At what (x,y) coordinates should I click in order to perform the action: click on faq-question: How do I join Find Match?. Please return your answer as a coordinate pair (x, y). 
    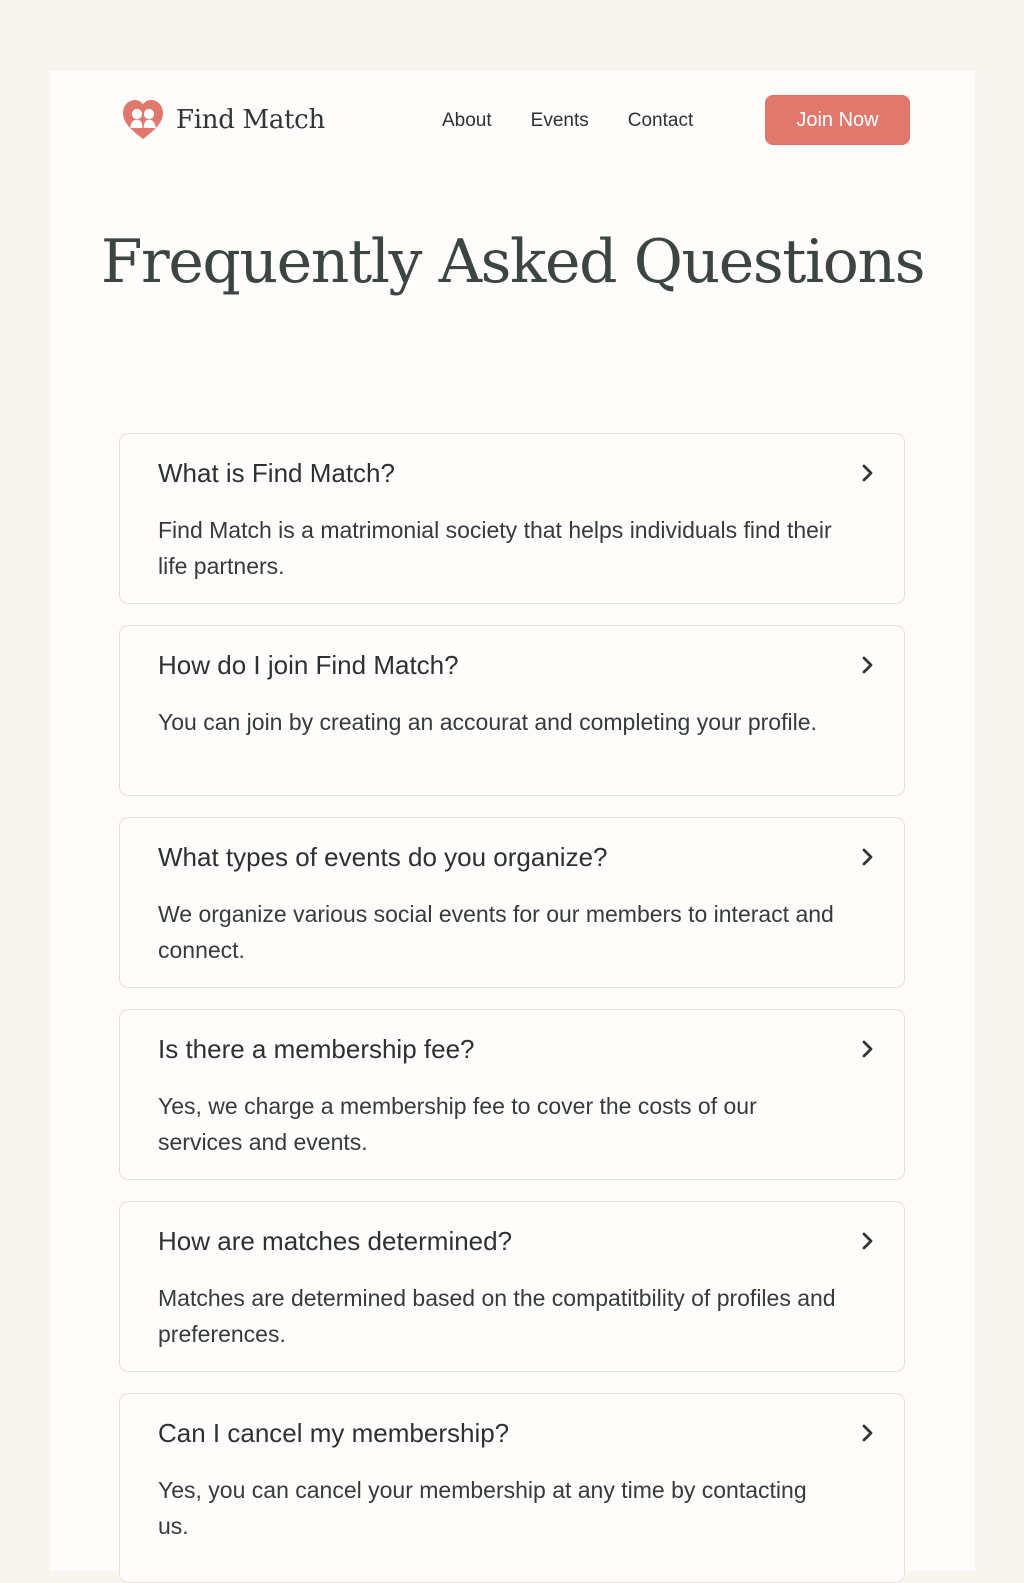
    Looking at the image, I should click on (308, 665).